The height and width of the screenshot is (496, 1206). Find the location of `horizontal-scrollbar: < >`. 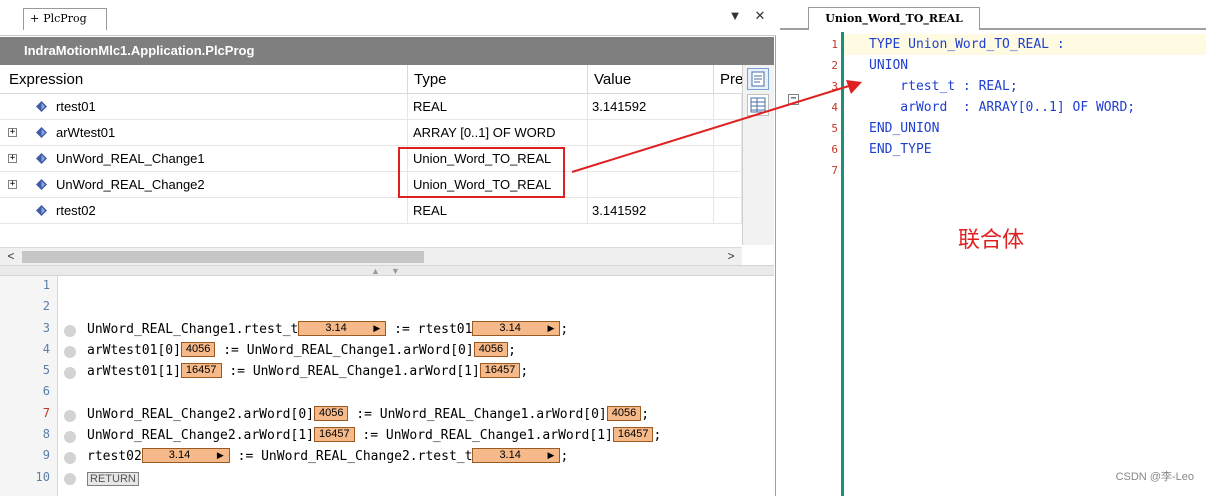

horizontal-scrollbar: < > is located at coordinates (371, 256).